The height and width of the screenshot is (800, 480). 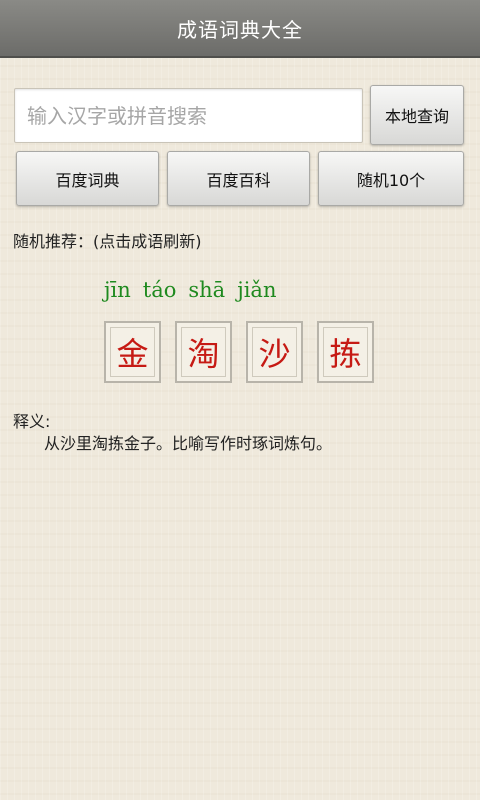 I want to click on meaning-label: 释义:, so click(x=32, y=421).